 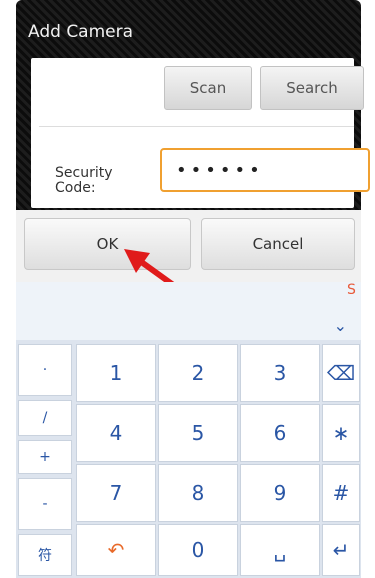 I want to click on scan-button: Scan, so click(x=208, y=88).